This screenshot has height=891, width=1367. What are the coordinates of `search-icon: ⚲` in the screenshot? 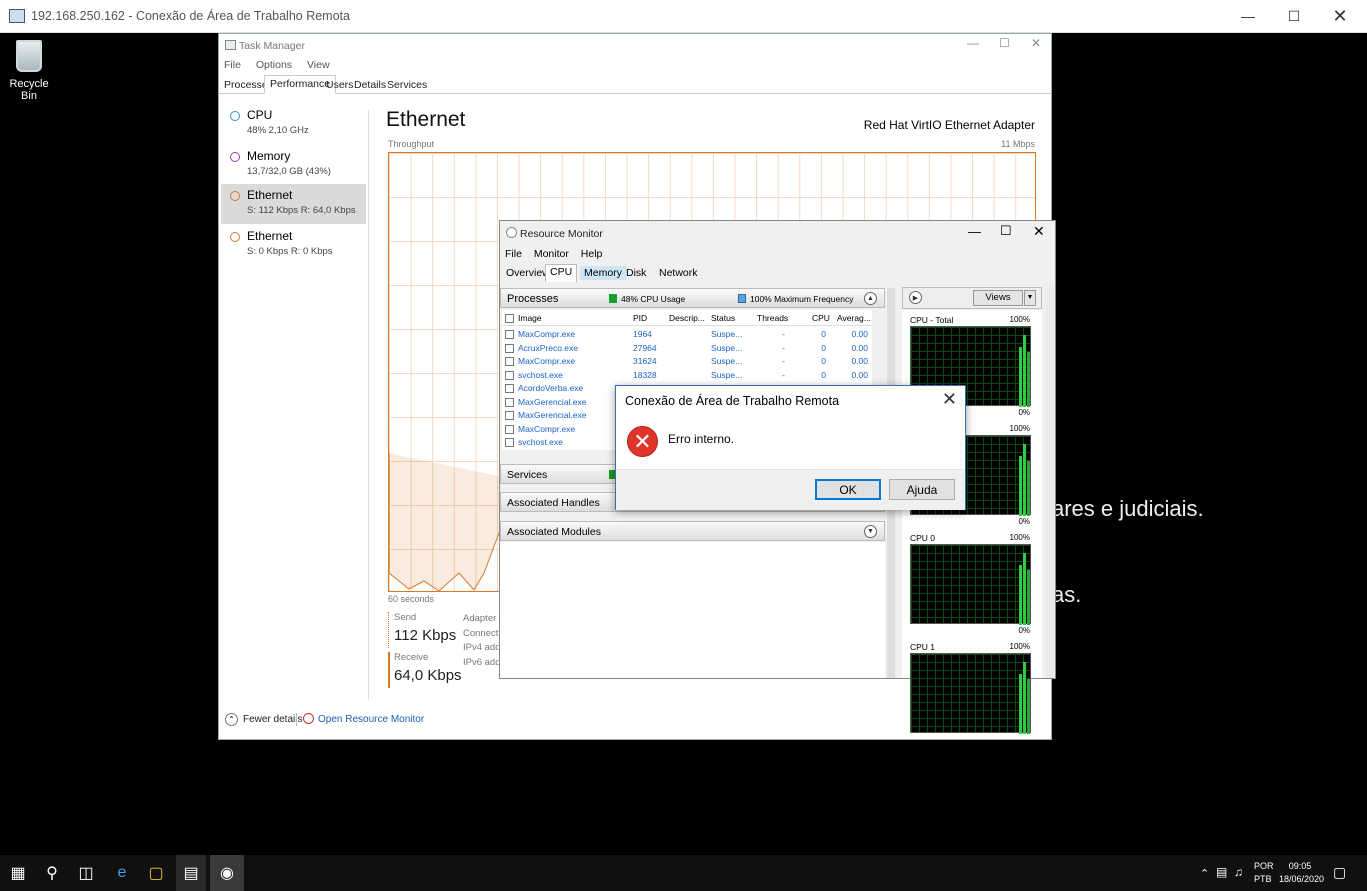 It's located at (52, 873).